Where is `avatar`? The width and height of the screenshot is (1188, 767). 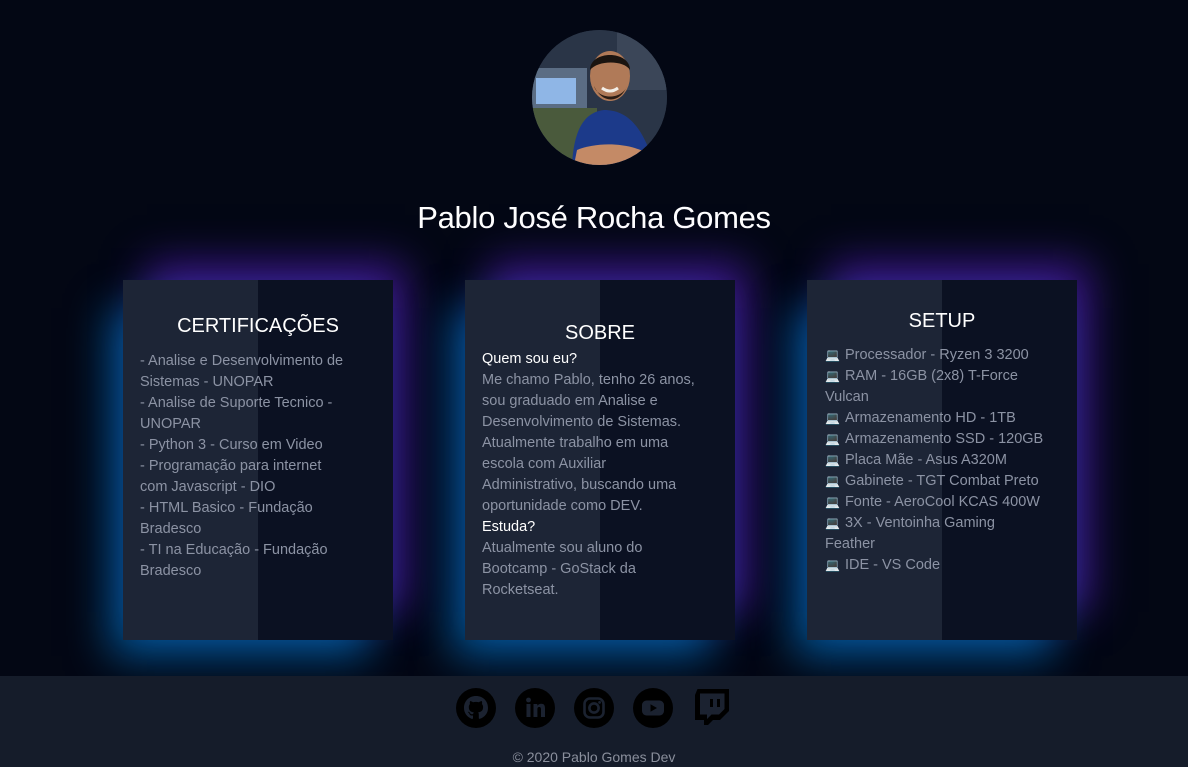
avatar is located at coordinates (599, 97).